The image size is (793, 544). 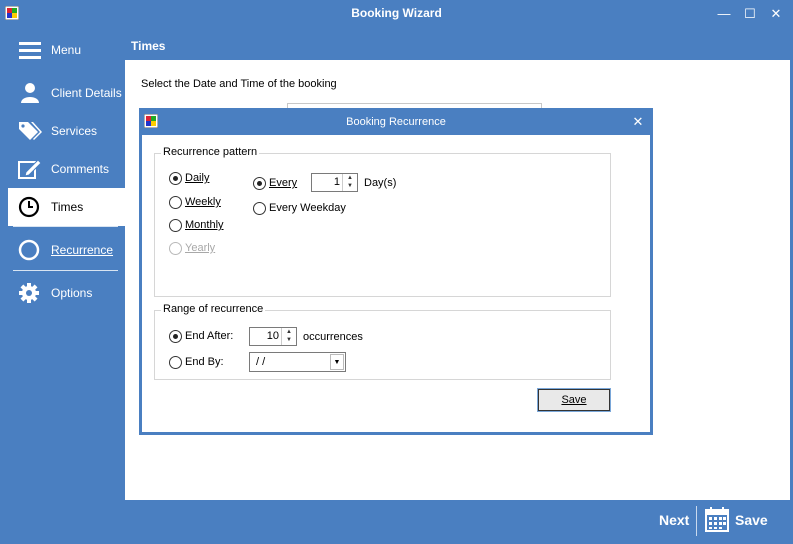 I want to click on sidebar-item-label: Recurrence, so click(x=82, y=250).